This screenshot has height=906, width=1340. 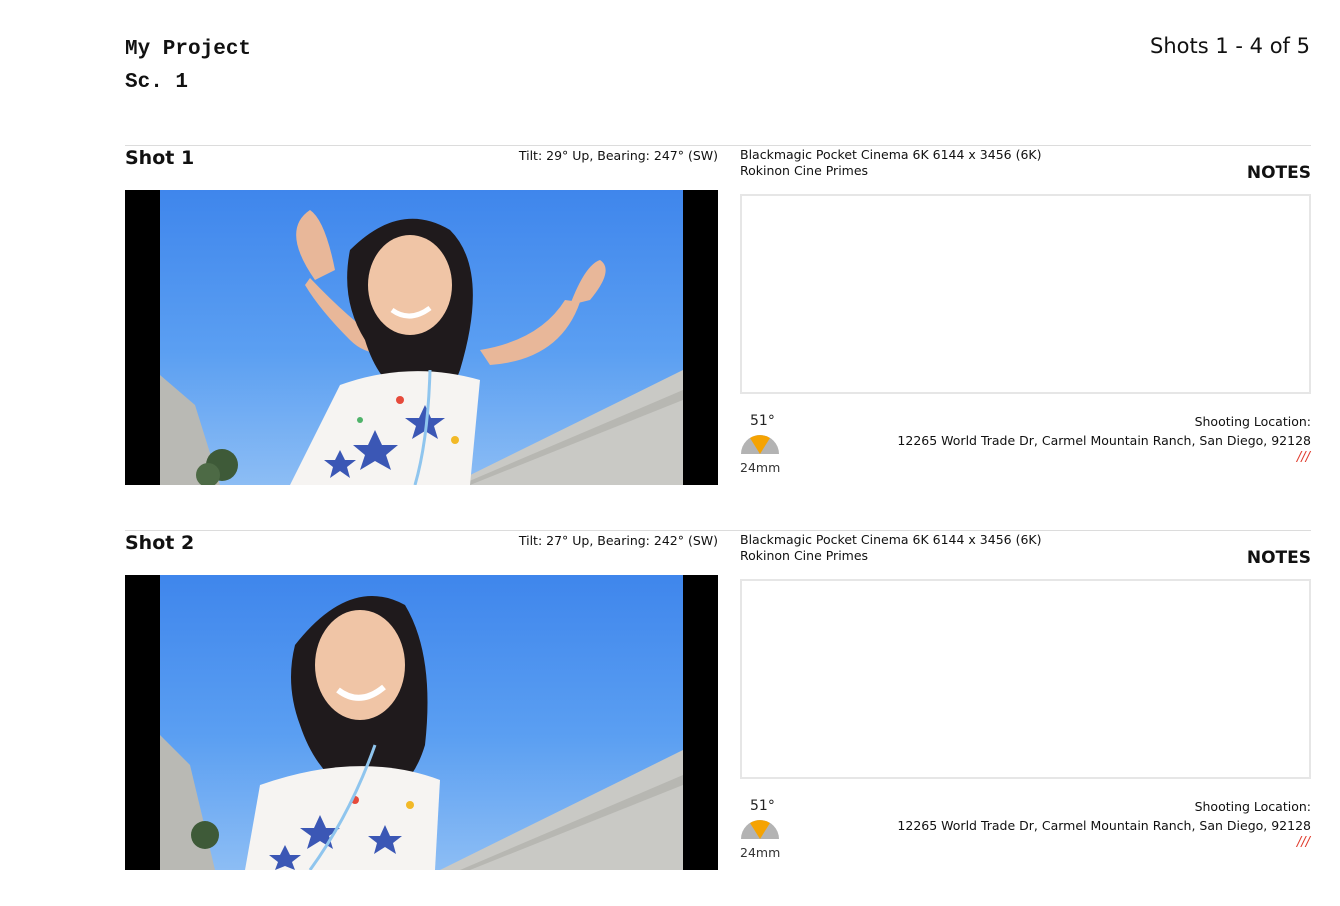 What do you see at coordinates (618, 540) in the screenshot?
I see `tilt-bearing: Tilt: 27° Up, Bearing: 242° (SW)` at bounding box center [618, 540].